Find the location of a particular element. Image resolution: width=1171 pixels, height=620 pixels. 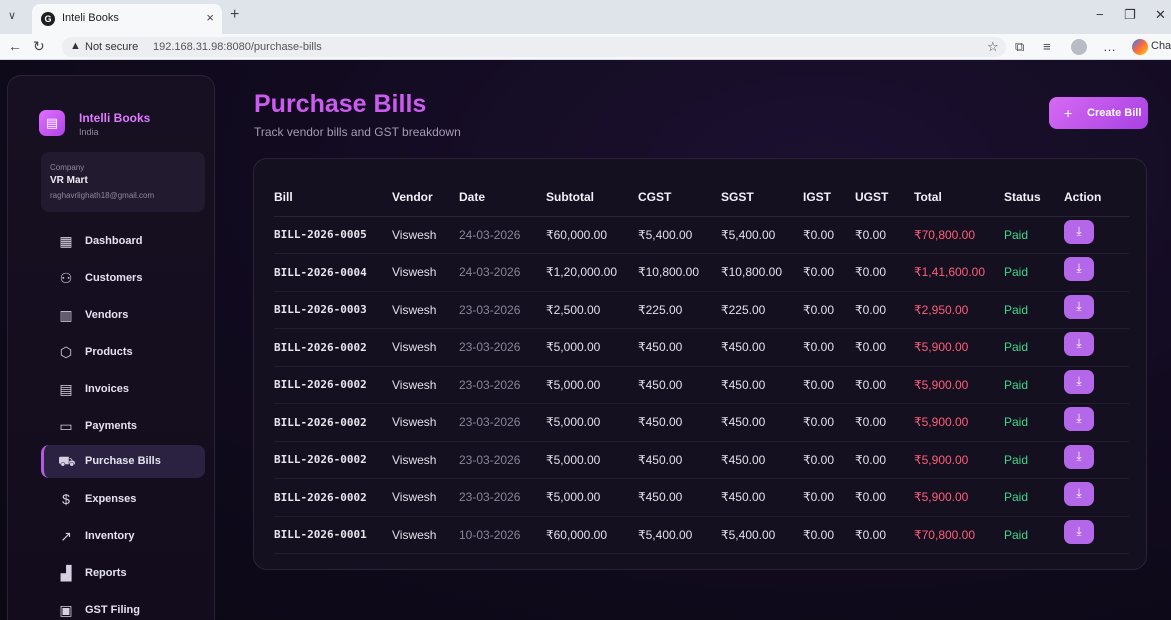

sidebar-item-payments: ▭ Payments is located at coordinates (123, 426).